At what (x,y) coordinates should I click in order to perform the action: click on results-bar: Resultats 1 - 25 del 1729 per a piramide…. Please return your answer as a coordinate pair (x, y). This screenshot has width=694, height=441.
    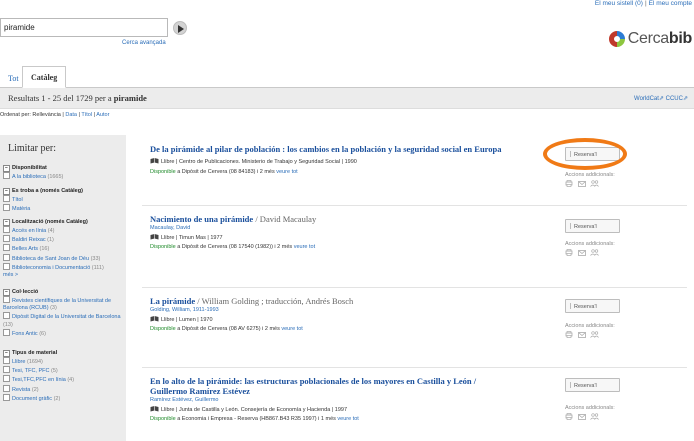
    Looking at the image, I should click on (347, 98).